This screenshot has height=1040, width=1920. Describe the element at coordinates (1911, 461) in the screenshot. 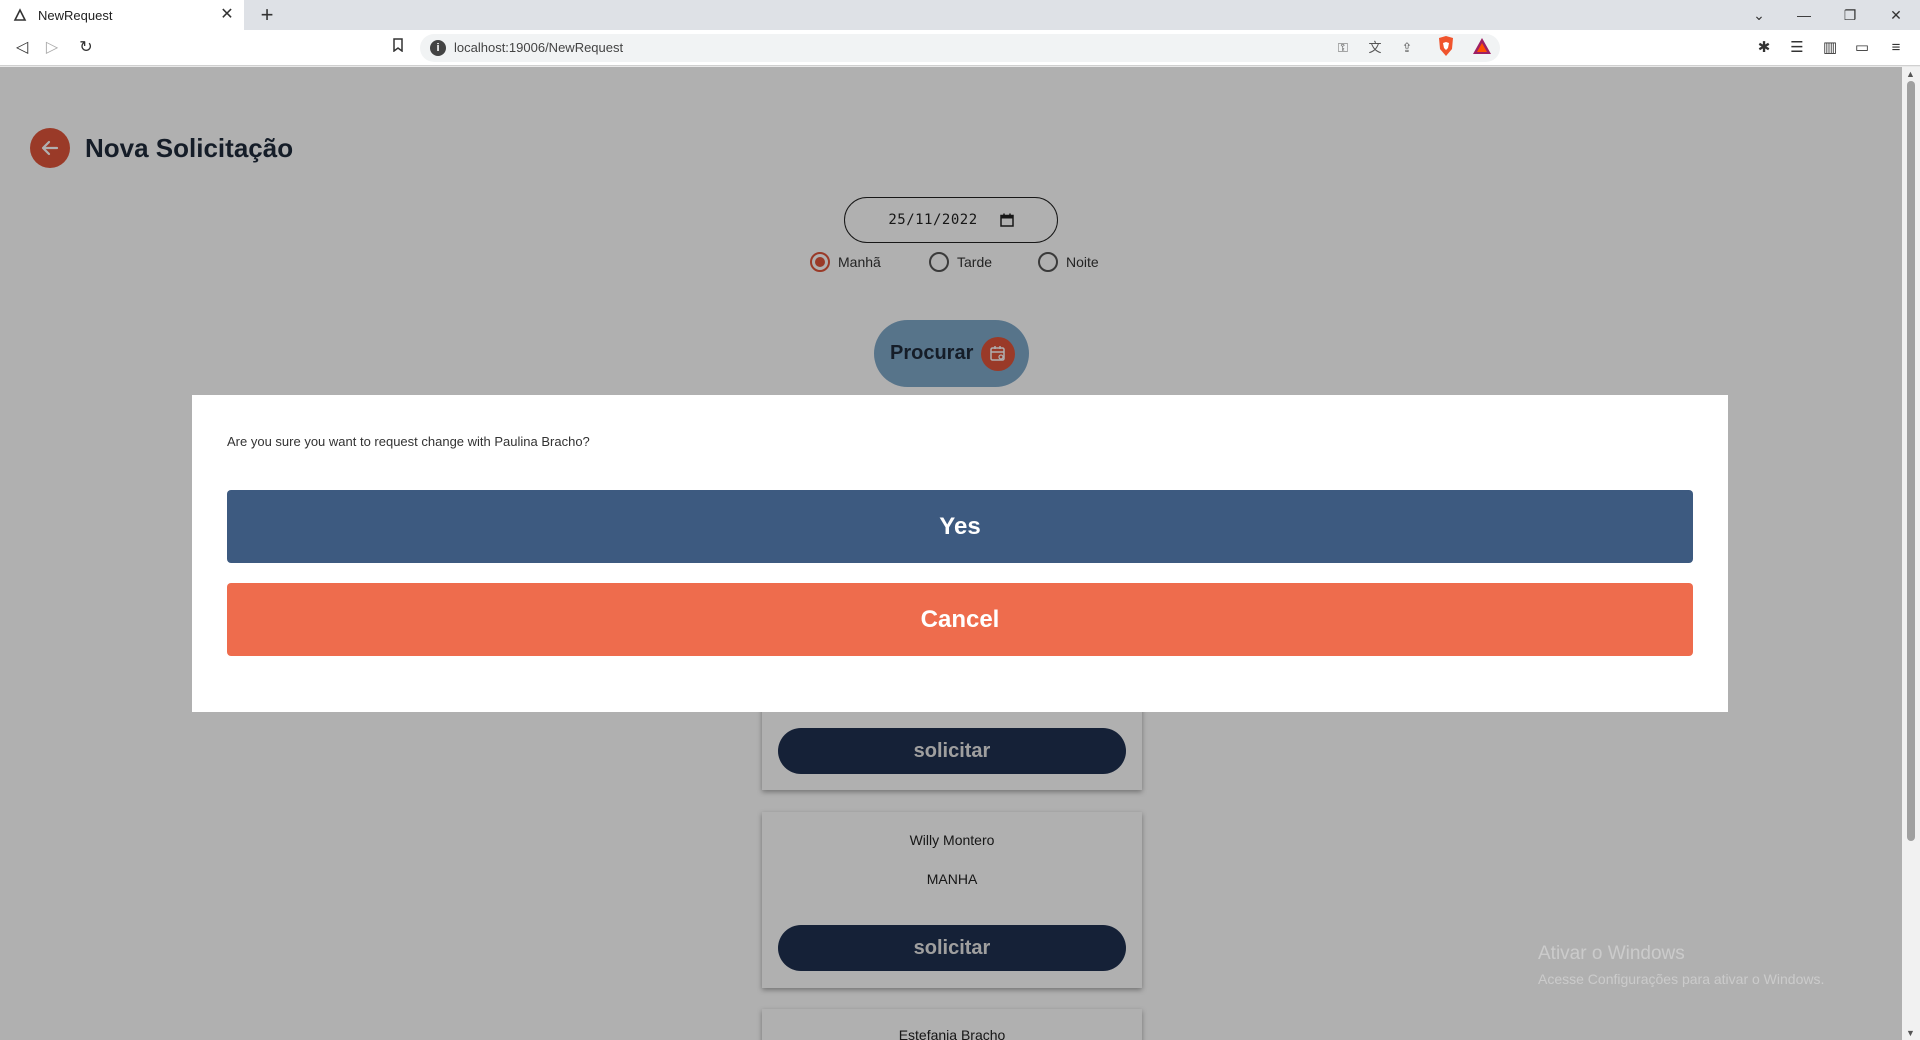

I see `scrollbar-thumb` at that location.